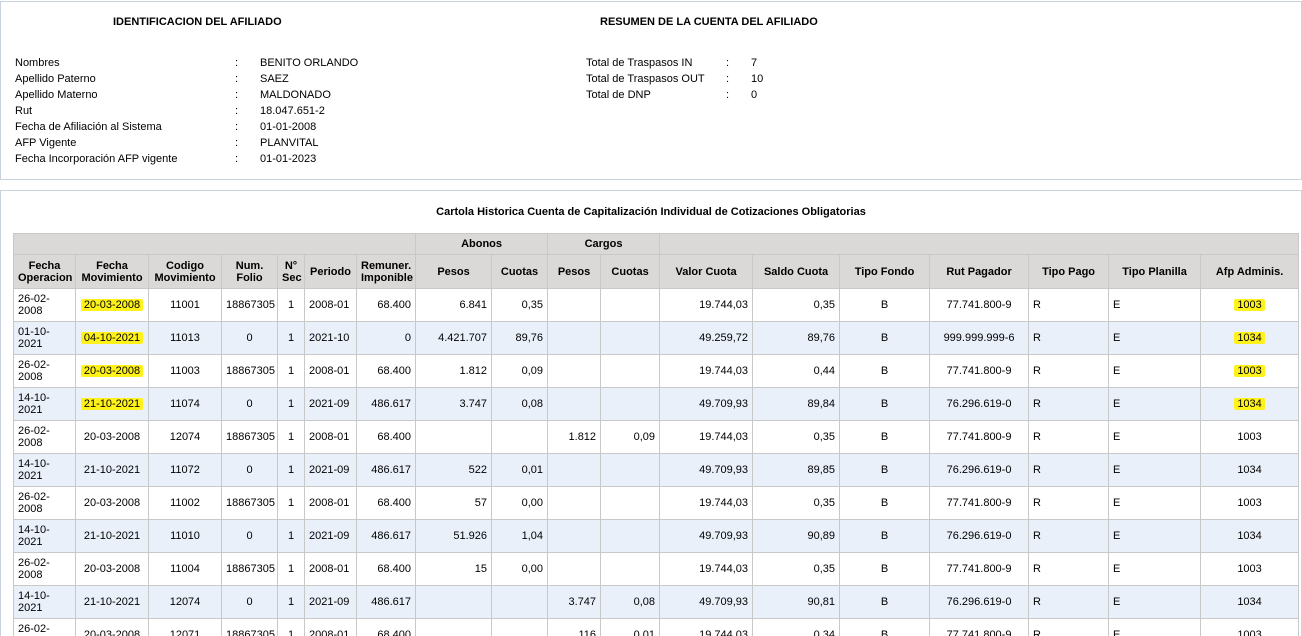 This screenshot has height=636, width=1302. I want to click on header-spacer, so click(215, 244).